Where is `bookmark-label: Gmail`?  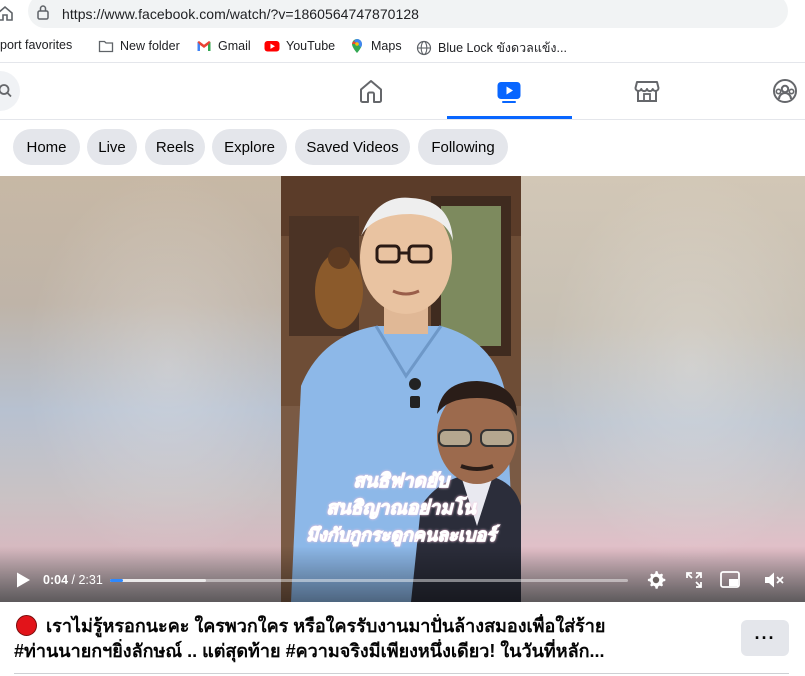
bookmark-label: Gmail is located at coordinates (234, 46).